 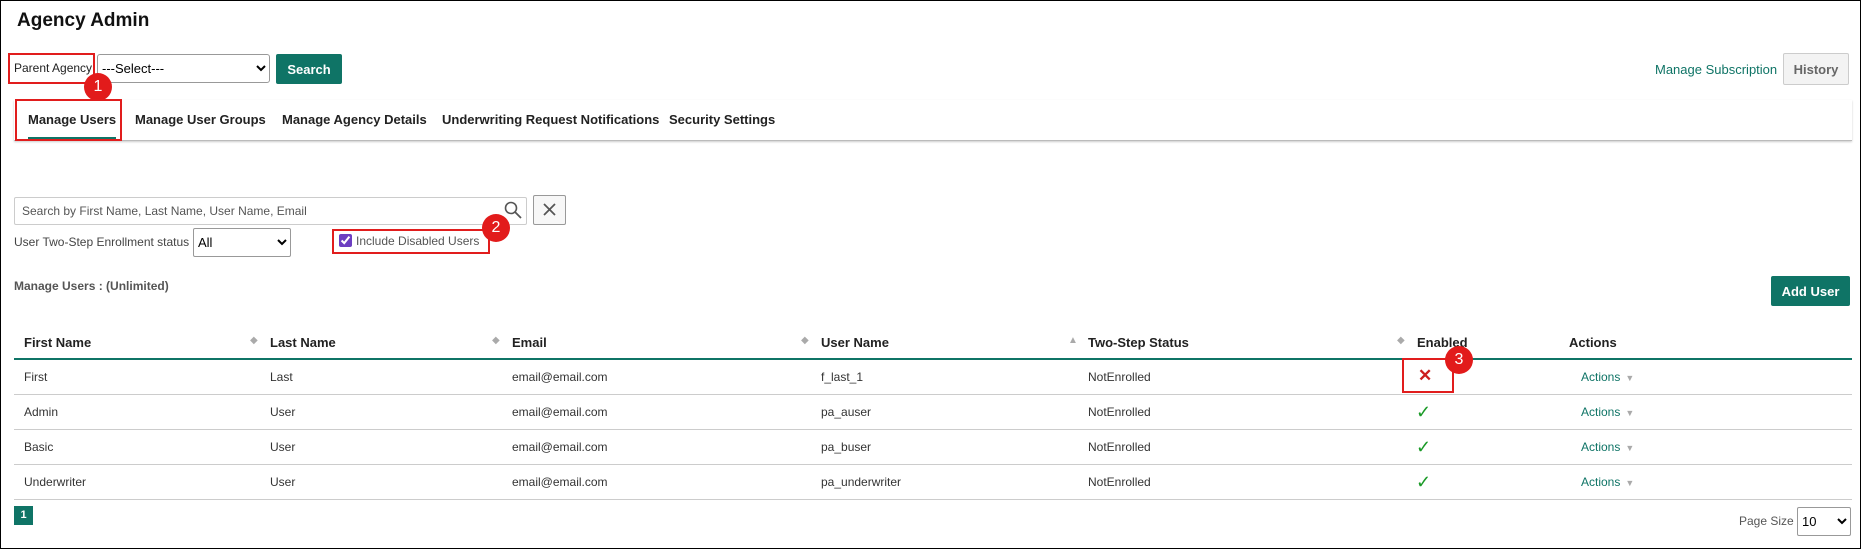 I want to click on cell-user-name: pa_auser, so click(x=846, y=412).